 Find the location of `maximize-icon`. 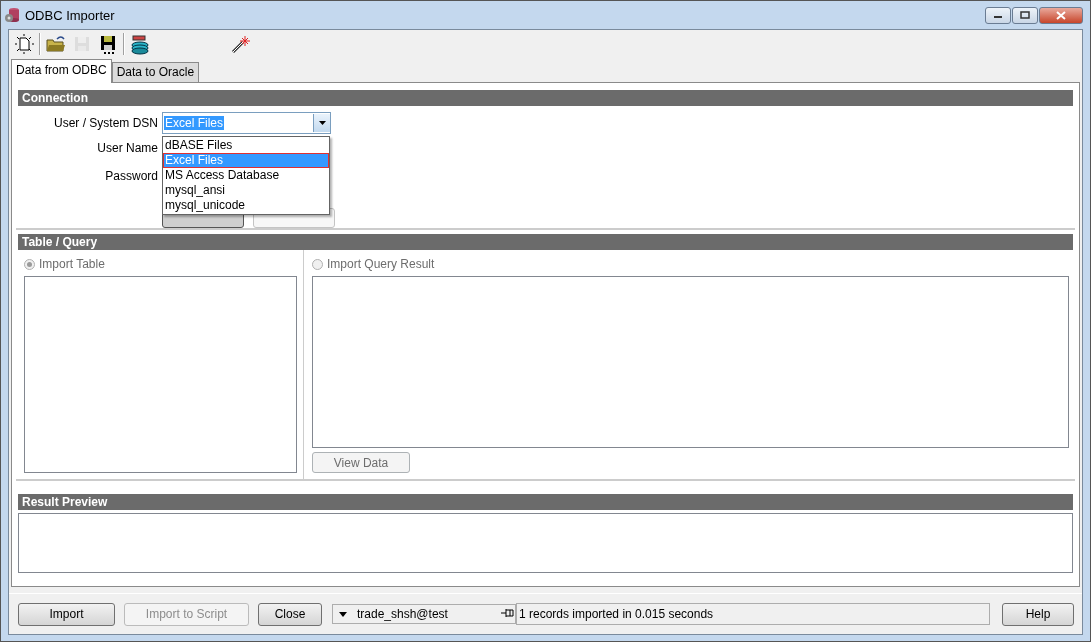

maximize-icon is located at coordinates (1025, 15).